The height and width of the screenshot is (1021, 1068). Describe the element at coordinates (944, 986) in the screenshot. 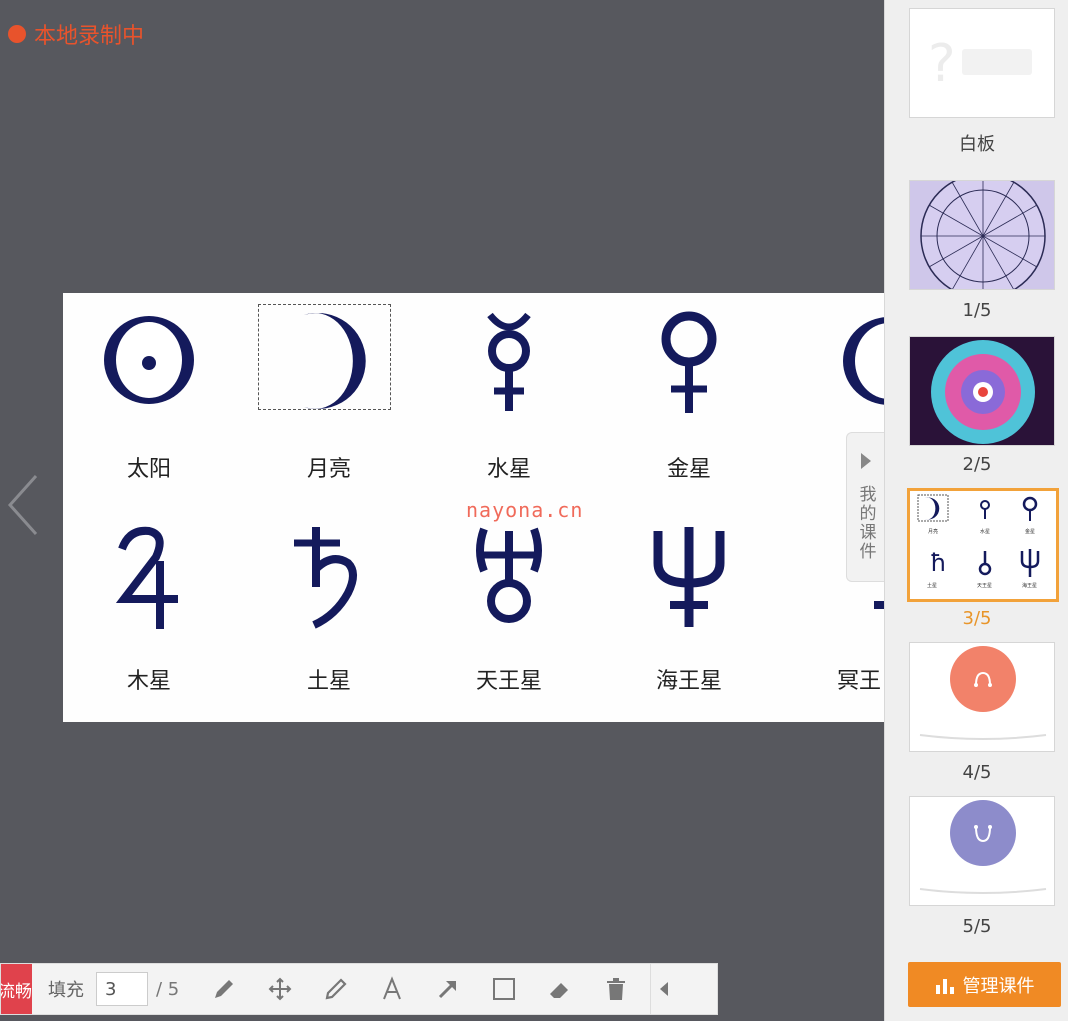

I see `bar-chart-icon` at that location.